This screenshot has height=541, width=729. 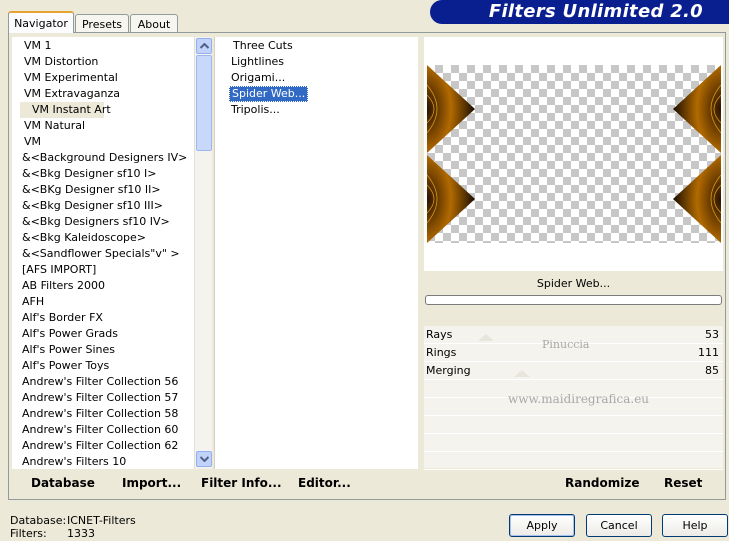 I want to click on category-item: Andrew's Filter Collection 58, so click(x=102, y=414).